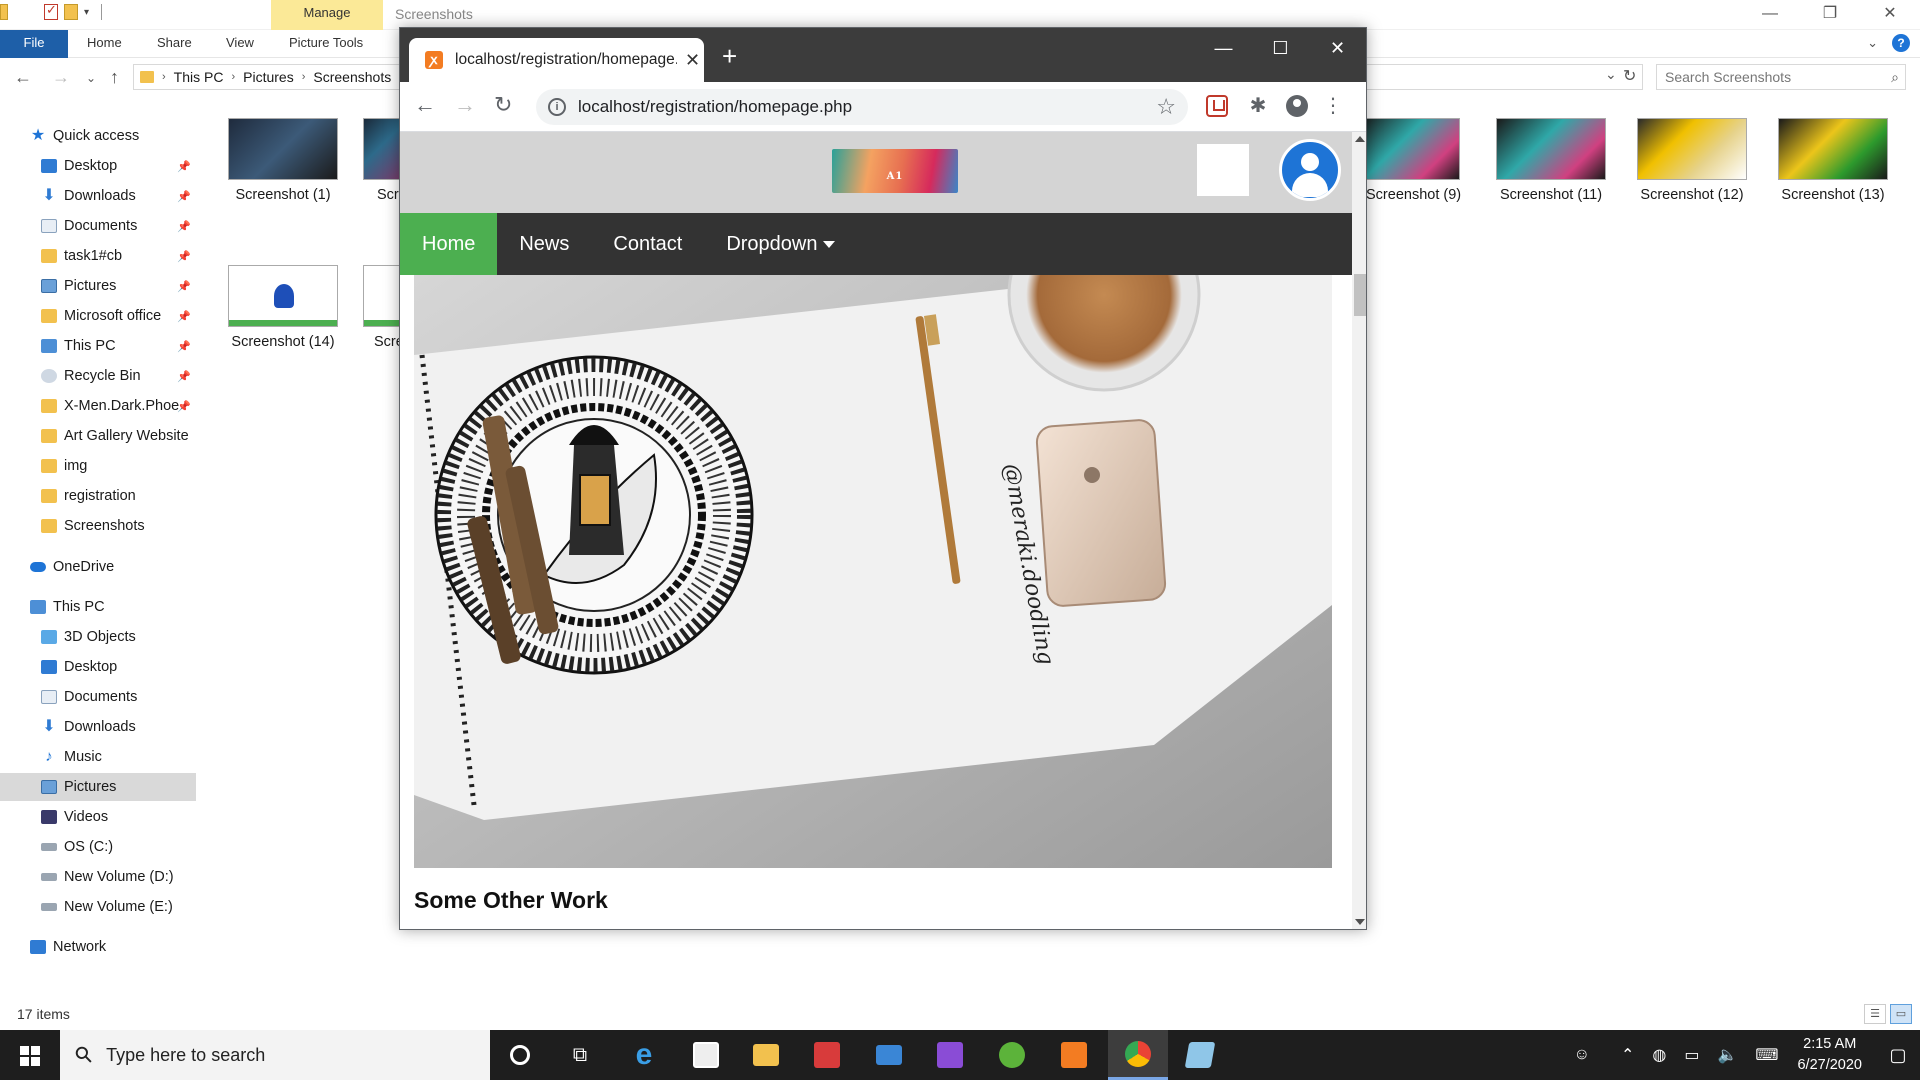 The width and height of the screenshot is (1920, 1080). Describe the element at coordinates (556, 60) in the screenshot. I see `browser-tab: ꭗ localhost/registration/homepage.php ✕` at that location.